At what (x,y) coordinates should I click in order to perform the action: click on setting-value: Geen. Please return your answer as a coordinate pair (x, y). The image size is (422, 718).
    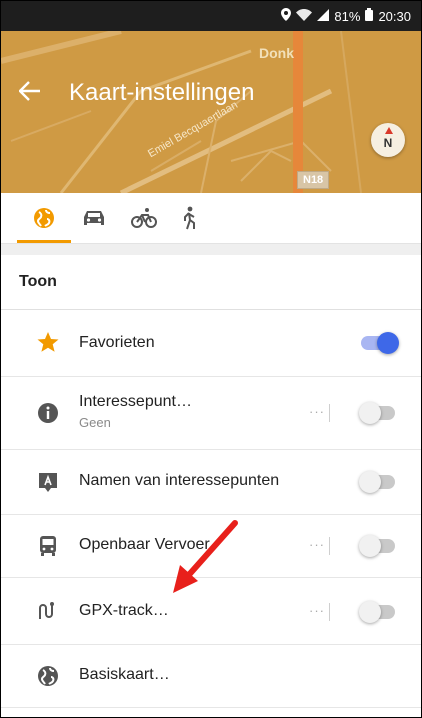
    Looking at the image, I should click on (95, 422).